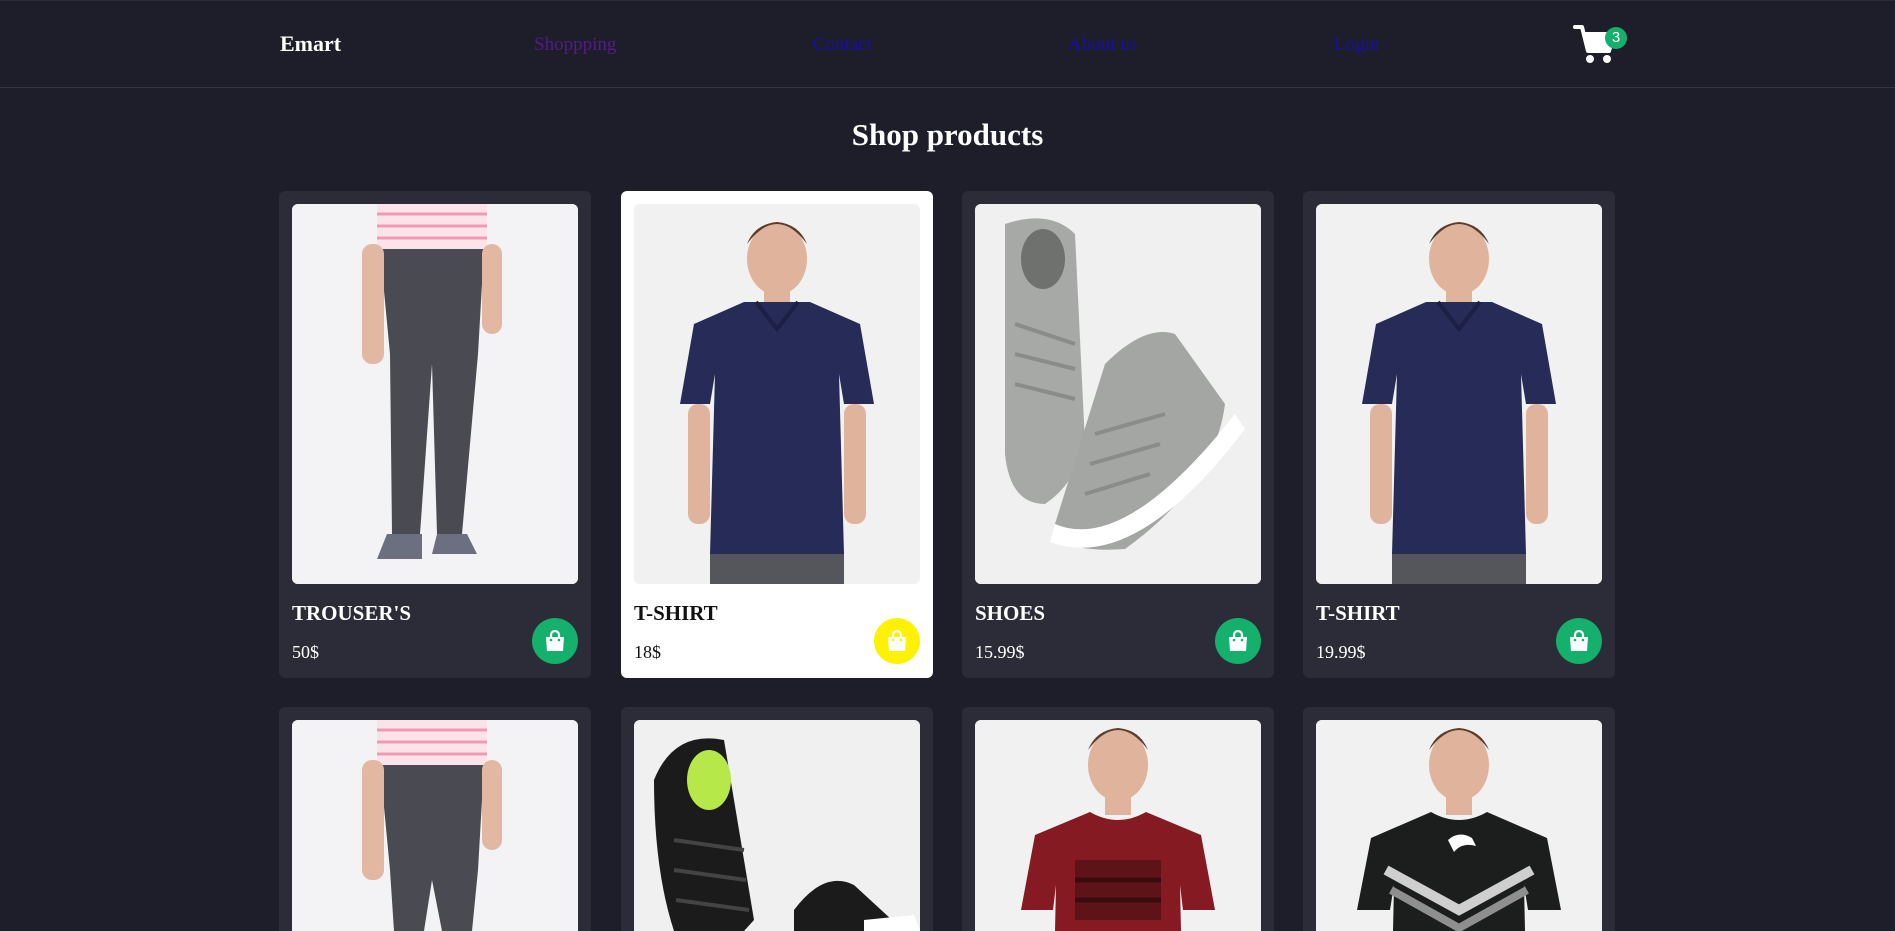  What do you see at coordinates (575, 45) in the screenshot?
I see `nav-link-shopping: Shoppping` at bounding box center [575, 45].